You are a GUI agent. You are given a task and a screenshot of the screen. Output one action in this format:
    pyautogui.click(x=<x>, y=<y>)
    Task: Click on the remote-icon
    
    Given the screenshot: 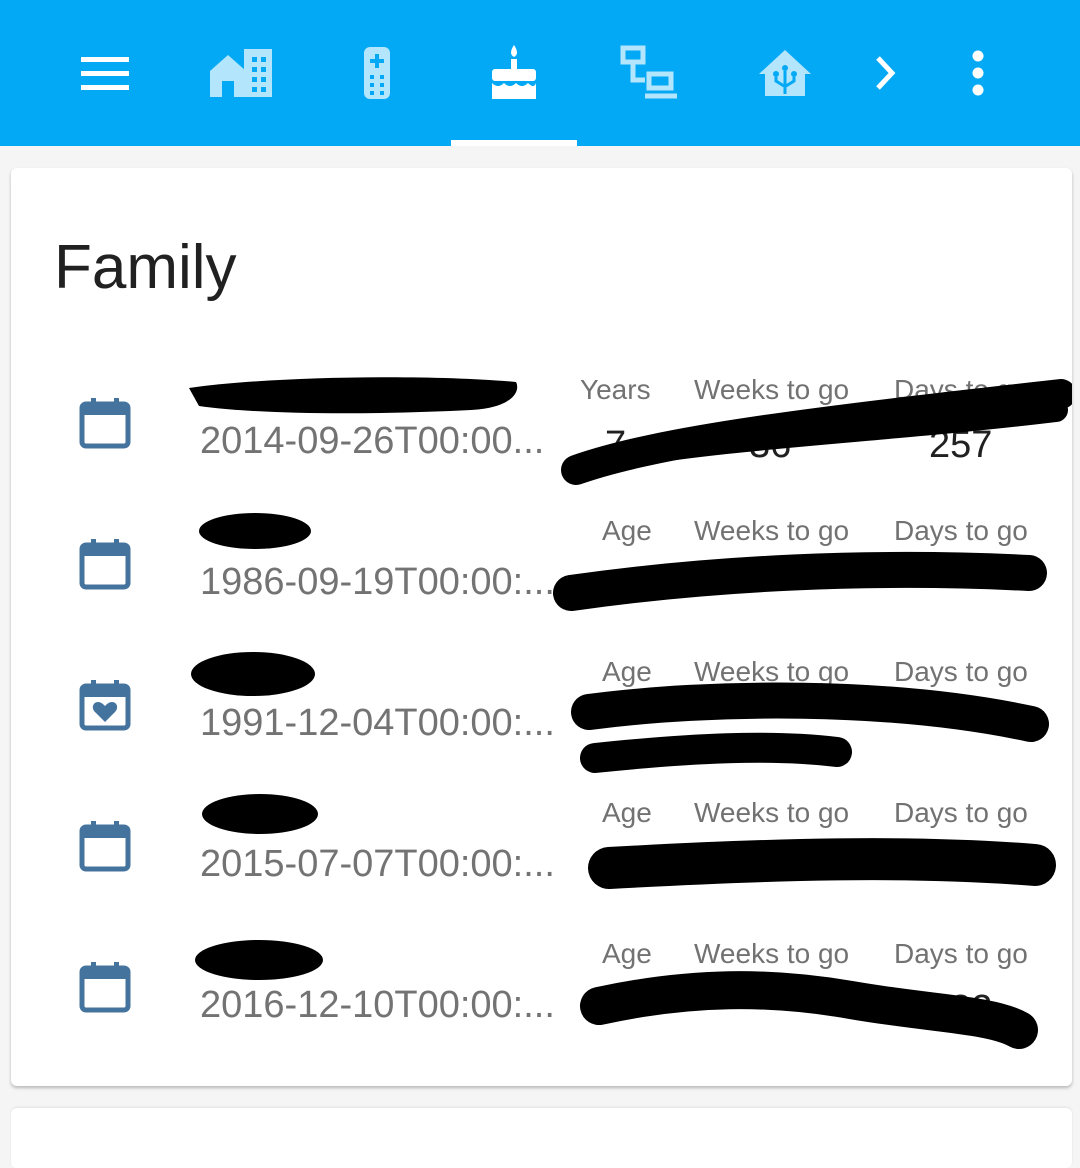 What is the action you would take?
    pyautogui.click(x=377, y=73)
    